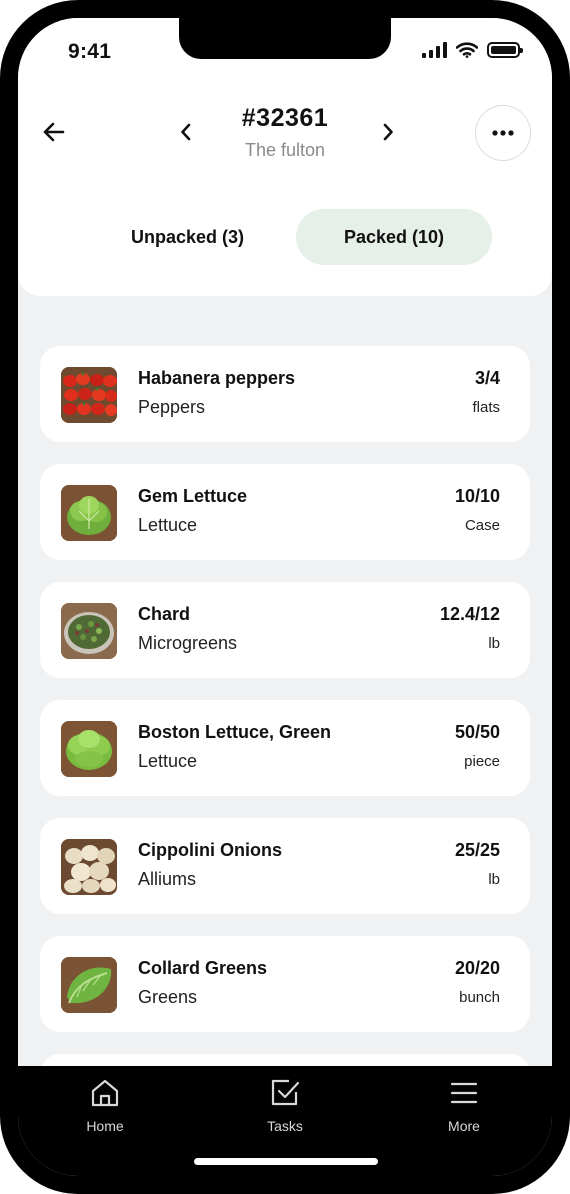 The image size is (570, 1194). I want to click on more-horizontal-icon, so click(503, 133).